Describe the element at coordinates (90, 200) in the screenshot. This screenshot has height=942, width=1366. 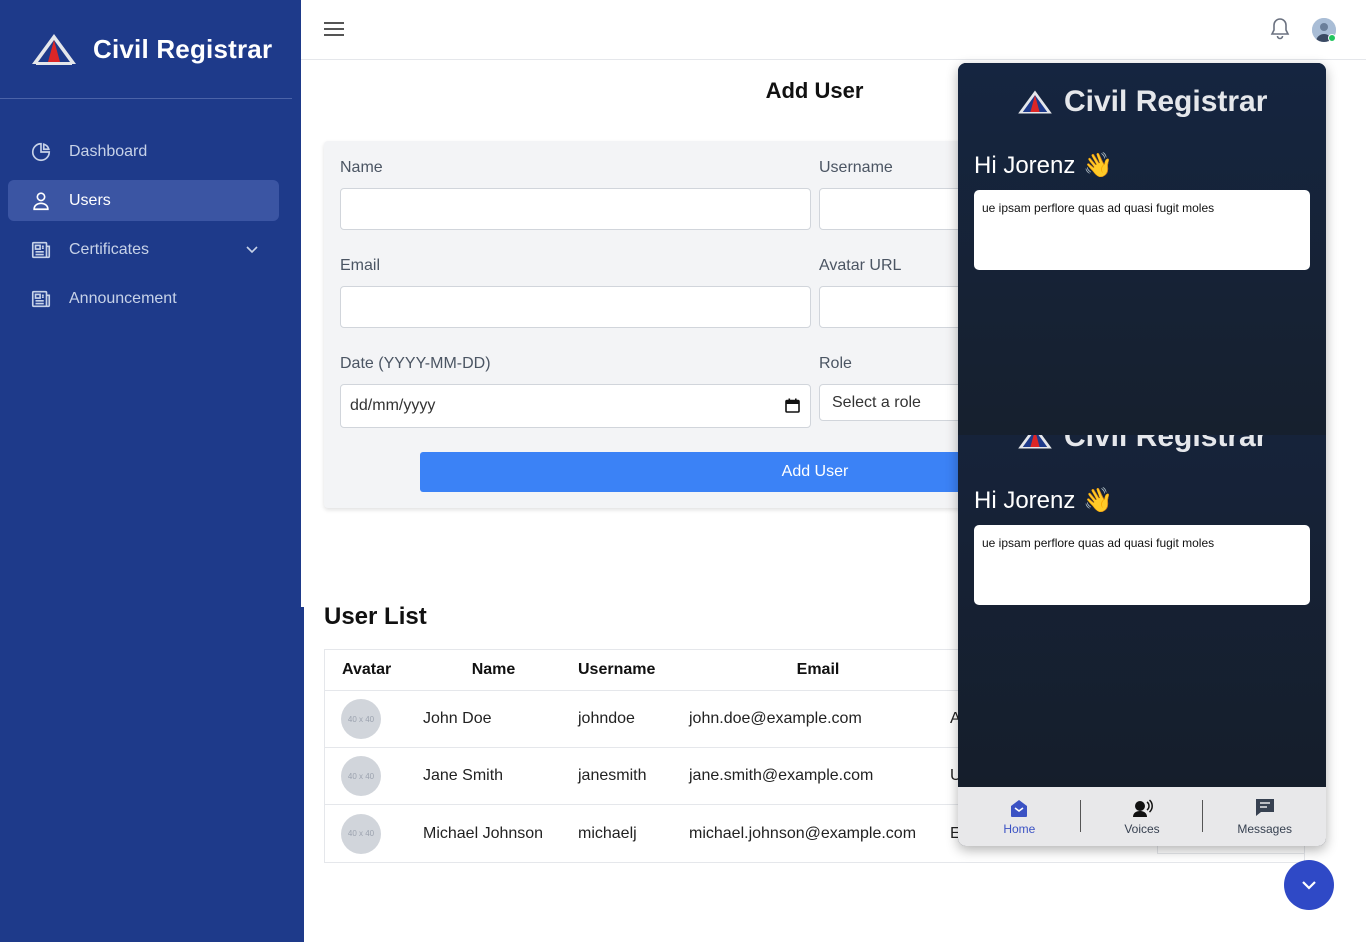
I see `sidebar-item-label: Users` at that location.